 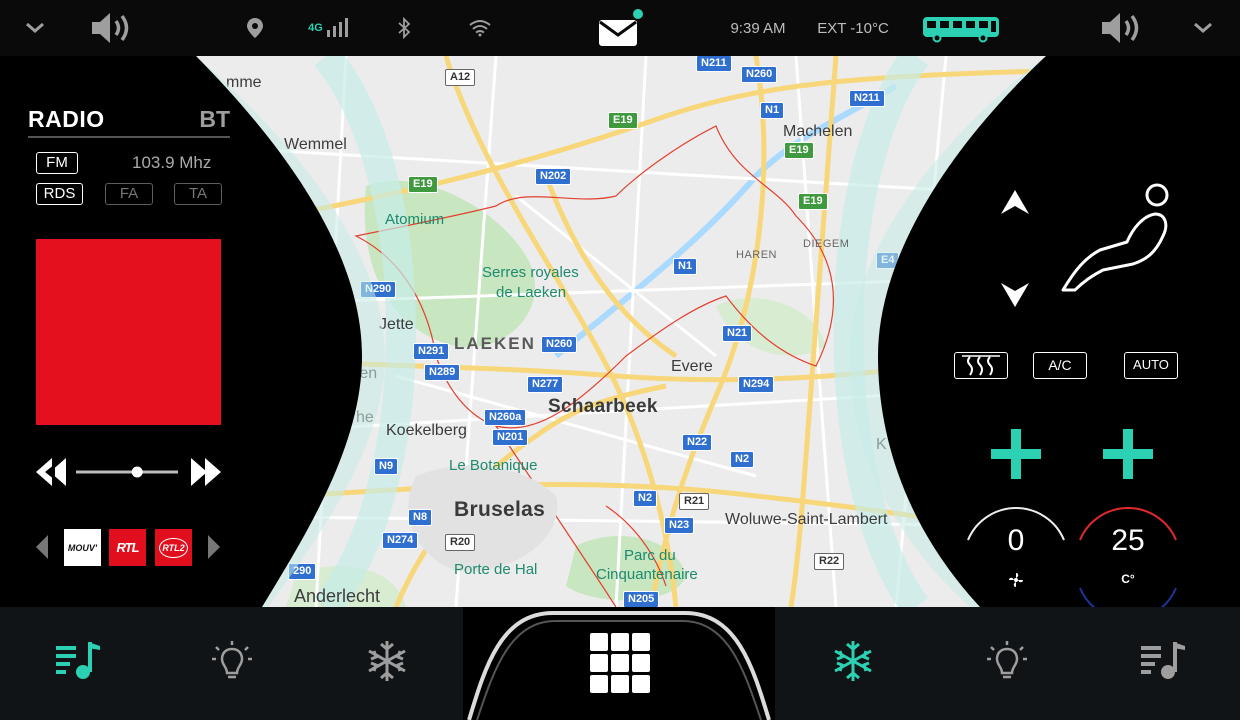 I want to click on road-badge: N277, so click(x=545, y=384).